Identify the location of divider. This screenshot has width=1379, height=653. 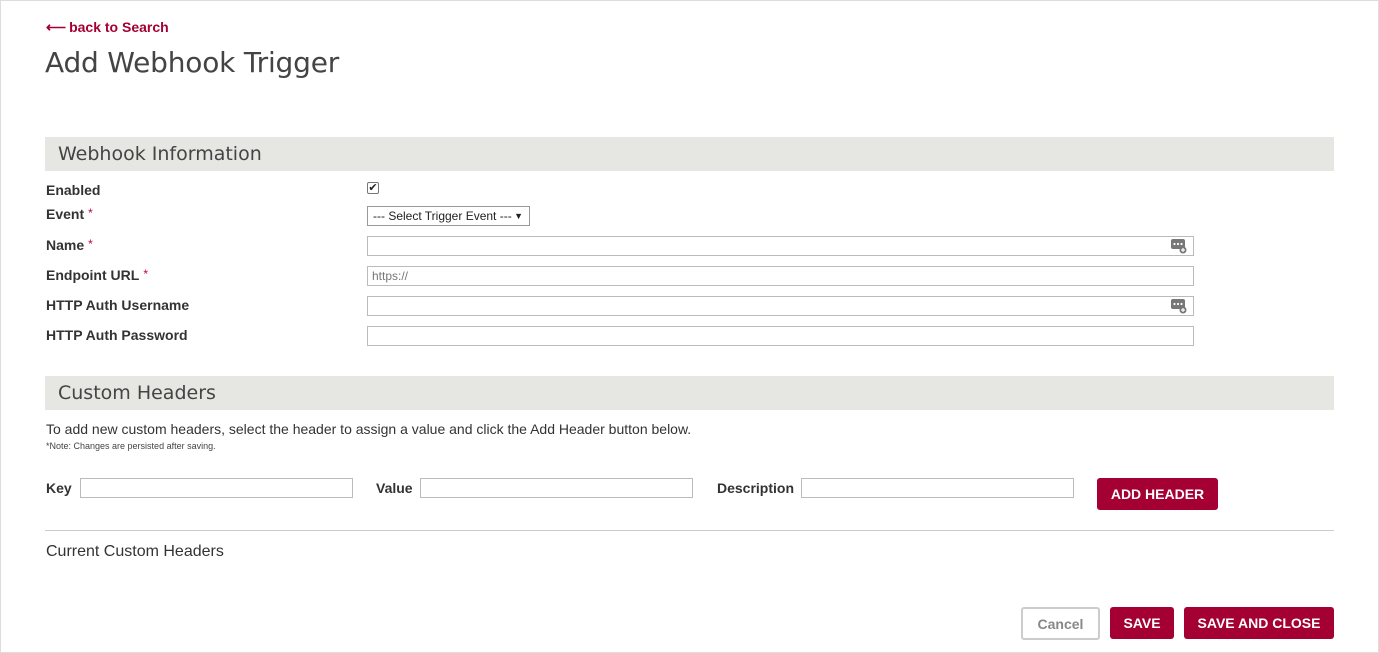
(689, 530).